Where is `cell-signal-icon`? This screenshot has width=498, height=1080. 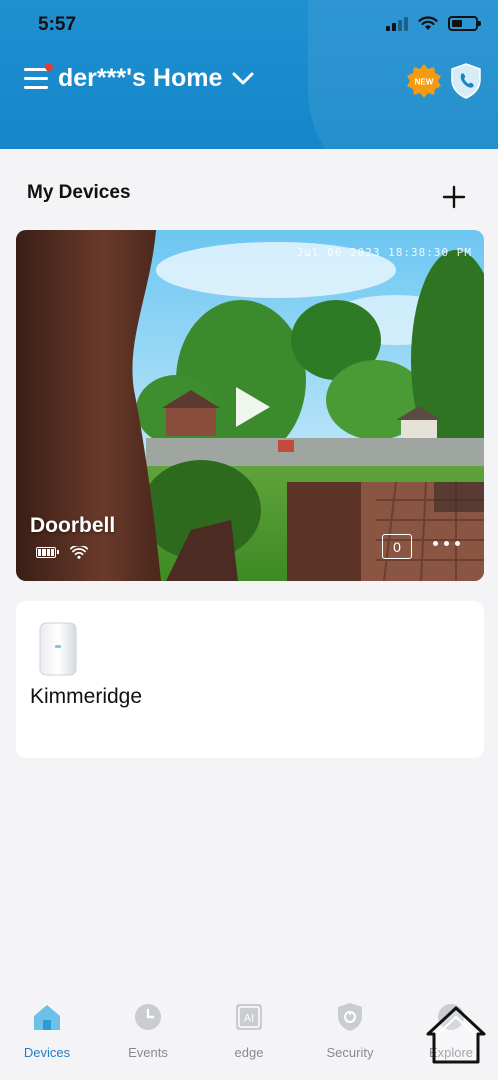
cell-signal-icon is located at coordinates (397, 23).